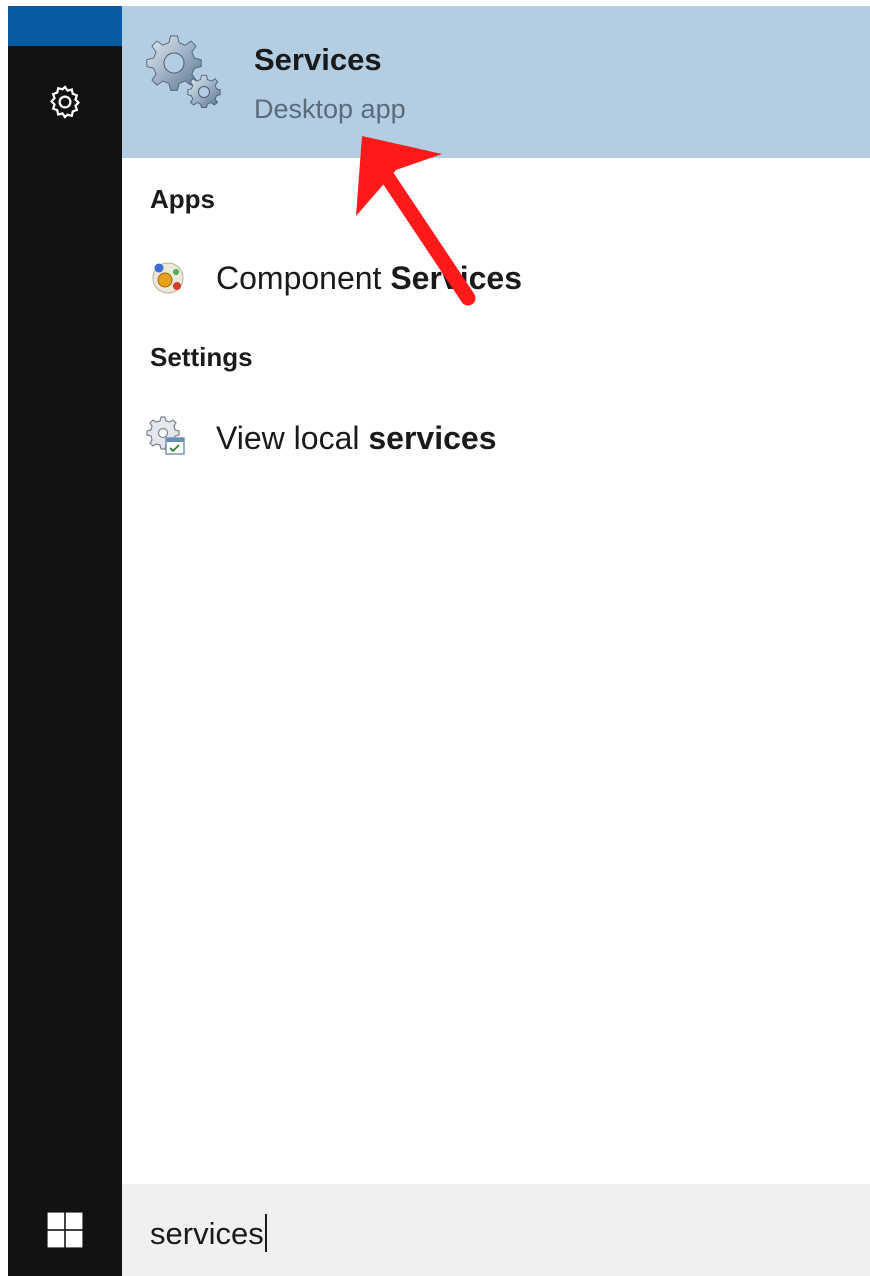 This screenshot has width=870, height=1276. Describe the element at coordinates (496, 82) in the screenshot. I see `best-match-result: Services Desktop app` at that location.